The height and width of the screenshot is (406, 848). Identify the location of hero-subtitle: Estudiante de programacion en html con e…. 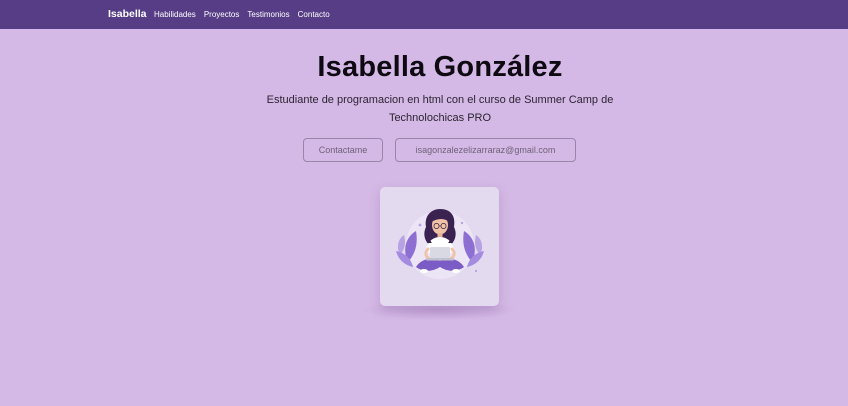
(440, 109).